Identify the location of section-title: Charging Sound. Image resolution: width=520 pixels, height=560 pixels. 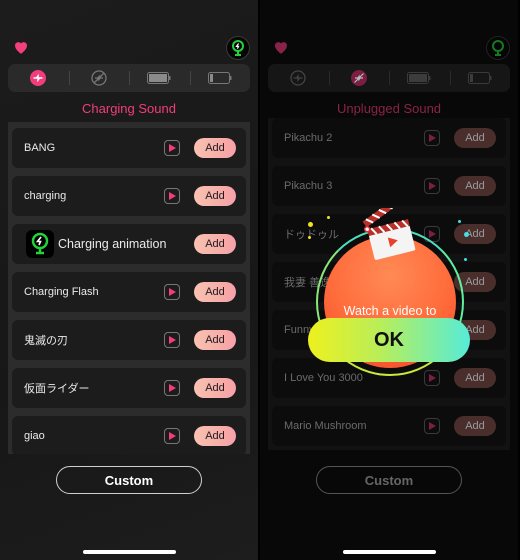
(129, 108).